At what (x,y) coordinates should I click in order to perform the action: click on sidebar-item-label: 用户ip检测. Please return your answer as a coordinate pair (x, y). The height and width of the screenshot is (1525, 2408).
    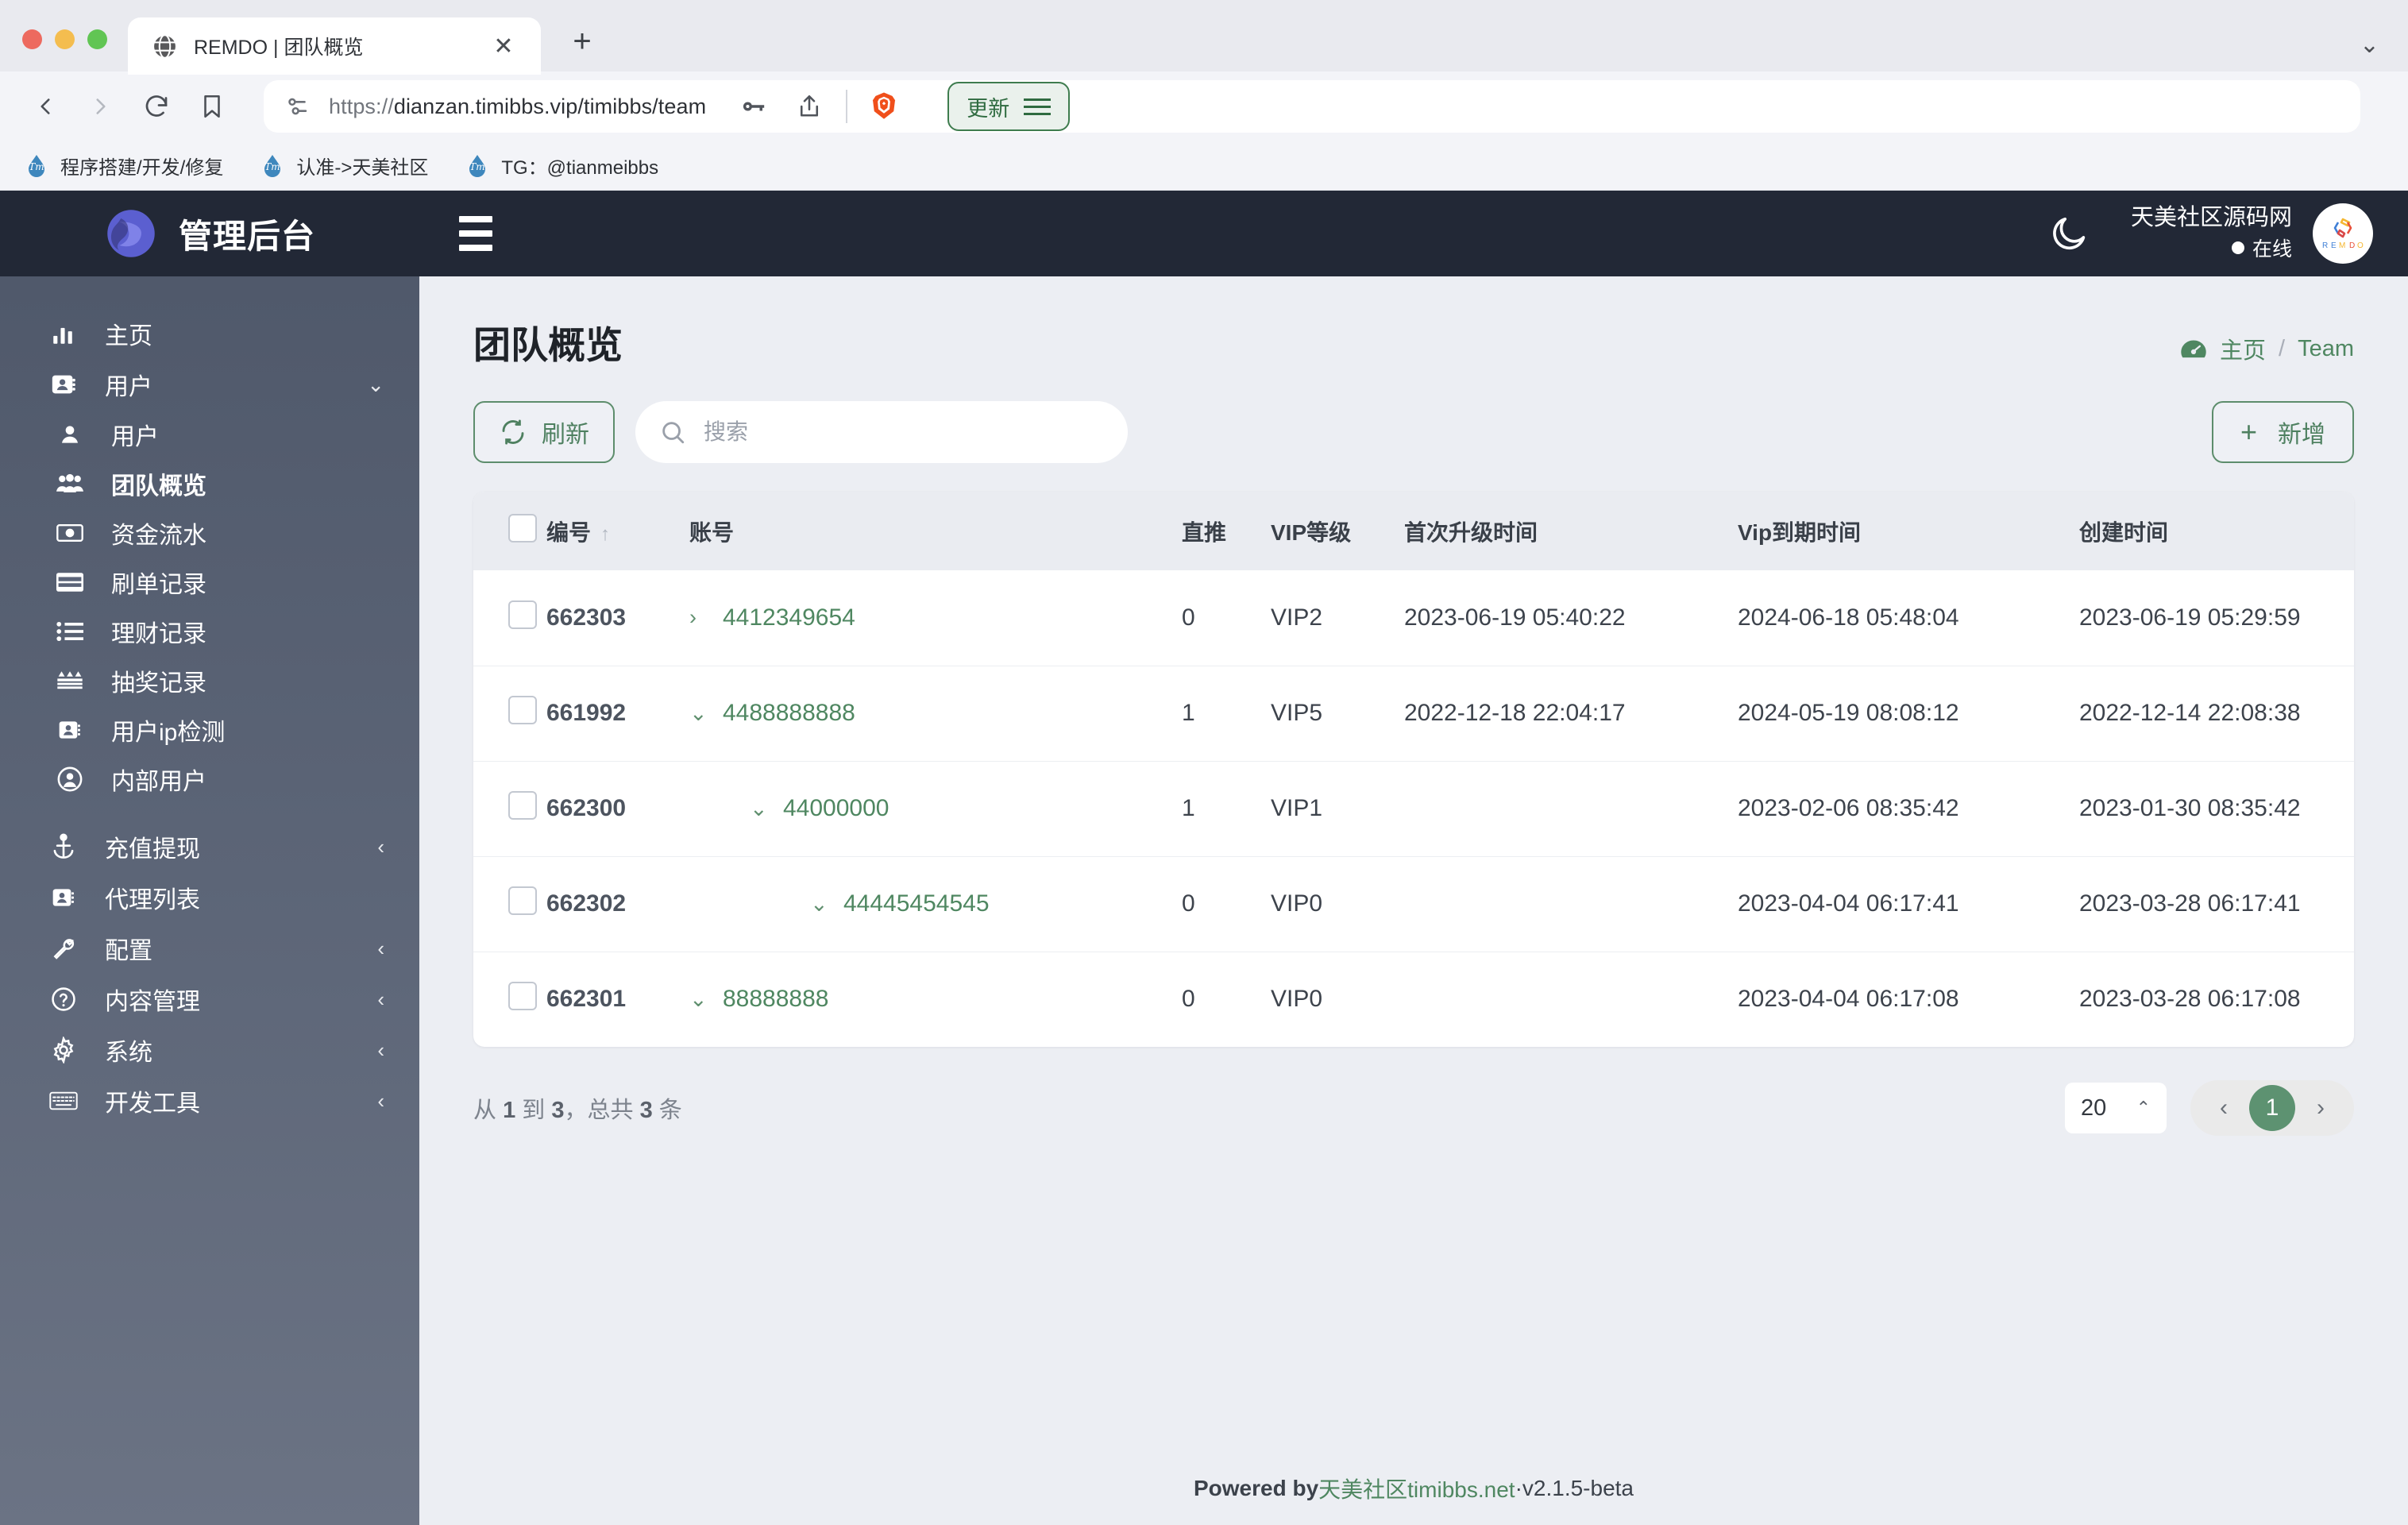
    Looking at the image, I should click on (168, 733).